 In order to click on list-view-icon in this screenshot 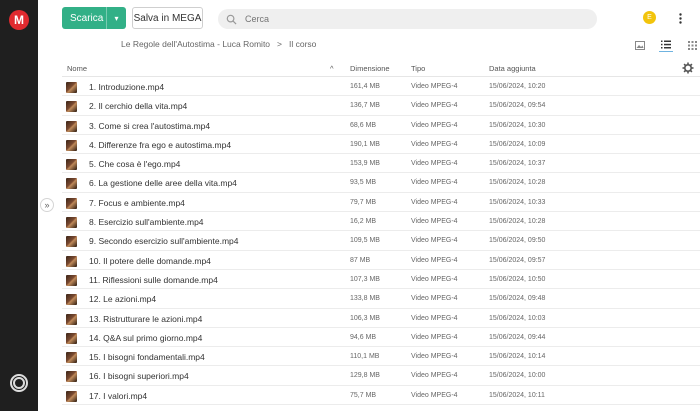, I will do `click(666, 45)`.